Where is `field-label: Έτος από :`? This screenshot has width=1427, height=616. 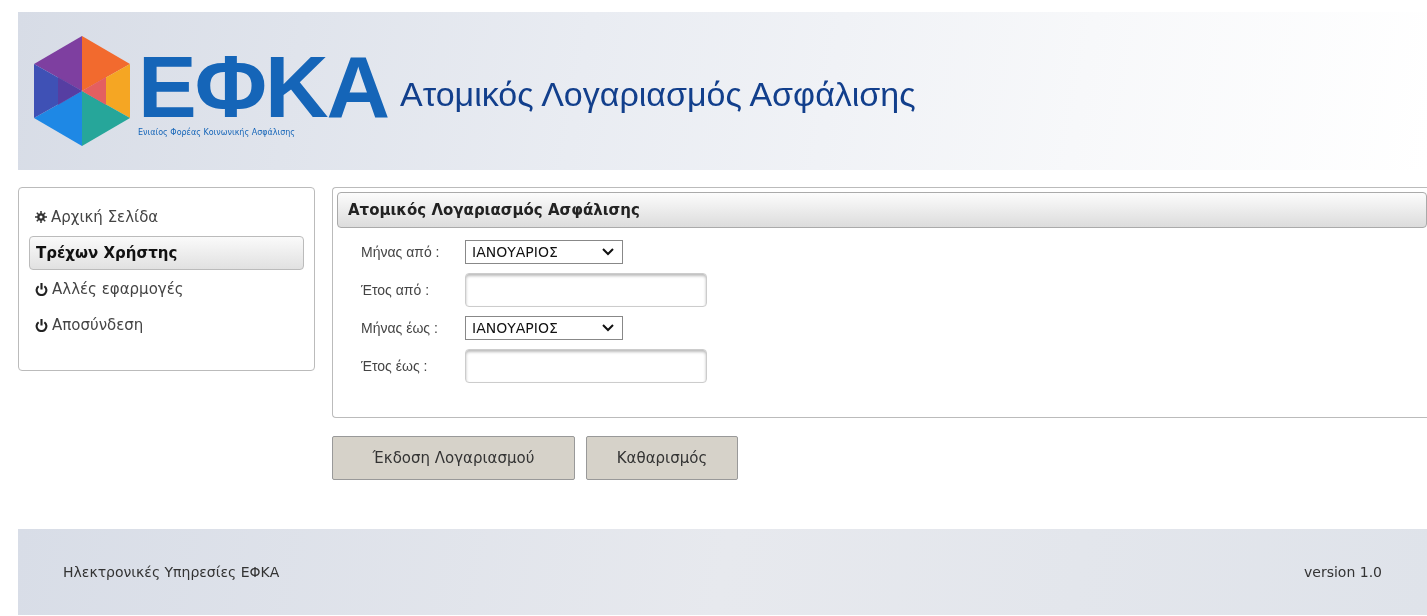 field-label: Έτος από : is located at coordinates (396, 290).